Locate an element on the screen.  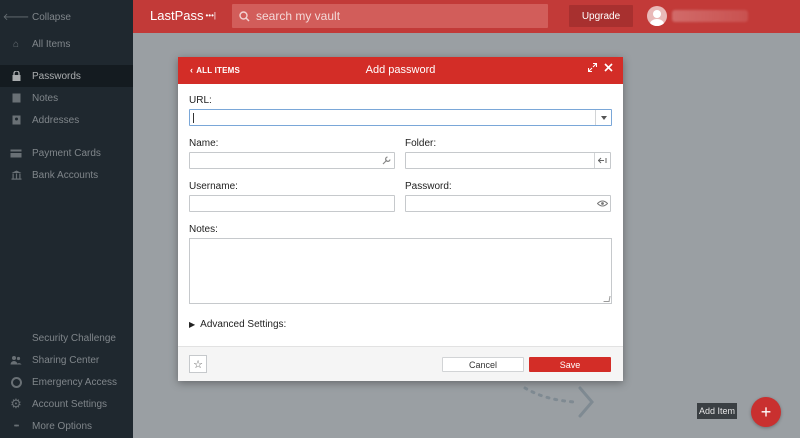
sidebar-item-notes: Notes is located at coordinates (66, 98).